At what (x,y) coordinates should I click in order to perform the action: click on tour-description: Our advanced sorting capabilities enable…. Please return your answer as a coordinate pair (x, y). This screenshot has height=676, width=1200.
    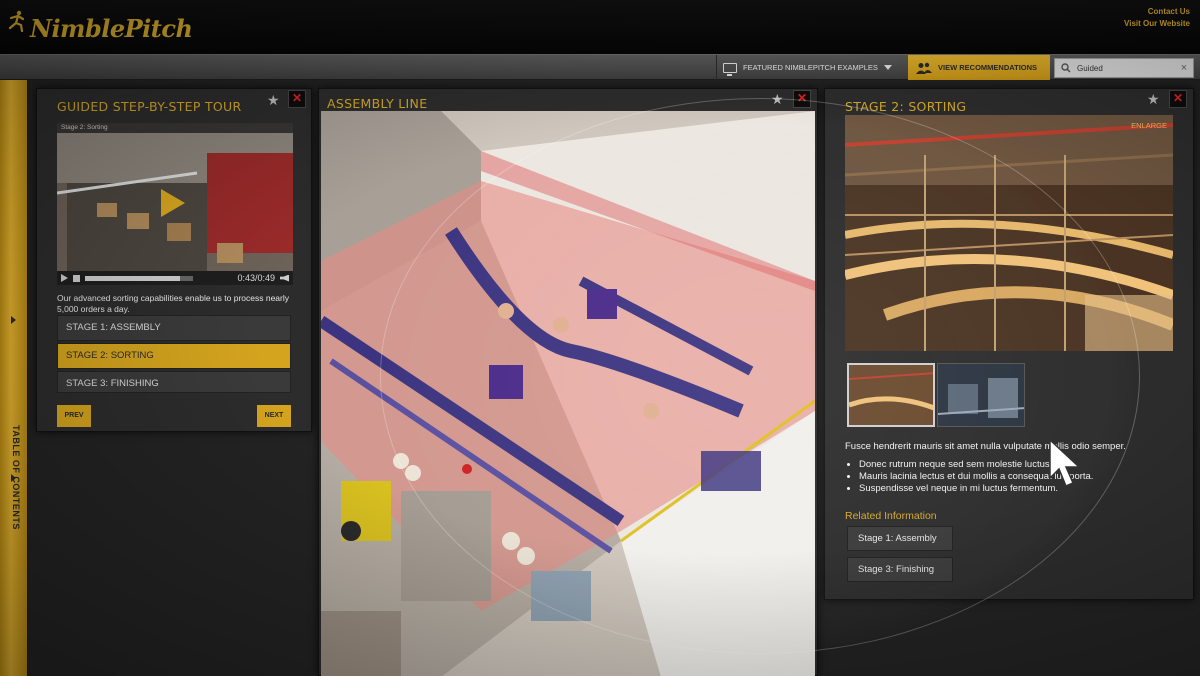
    Looking at the image, I should click on (173, 303).